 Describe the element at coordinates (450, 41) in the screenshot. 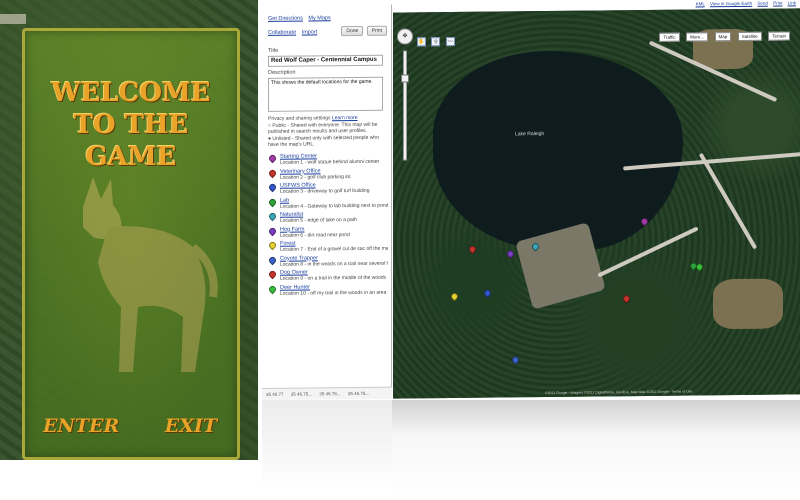

I see `line-icon: 〰` at that location.